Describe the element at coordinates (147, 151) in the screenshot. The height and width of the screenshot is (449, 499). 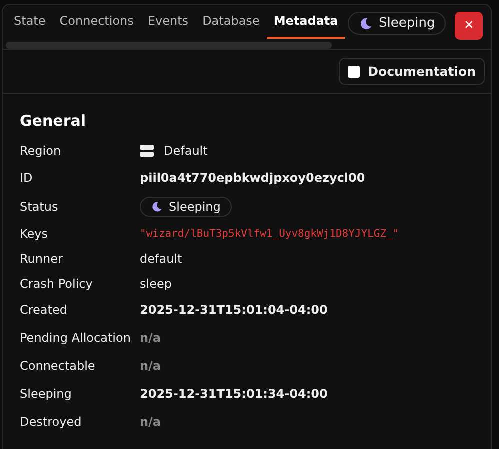
I see `server-icon` at that location.